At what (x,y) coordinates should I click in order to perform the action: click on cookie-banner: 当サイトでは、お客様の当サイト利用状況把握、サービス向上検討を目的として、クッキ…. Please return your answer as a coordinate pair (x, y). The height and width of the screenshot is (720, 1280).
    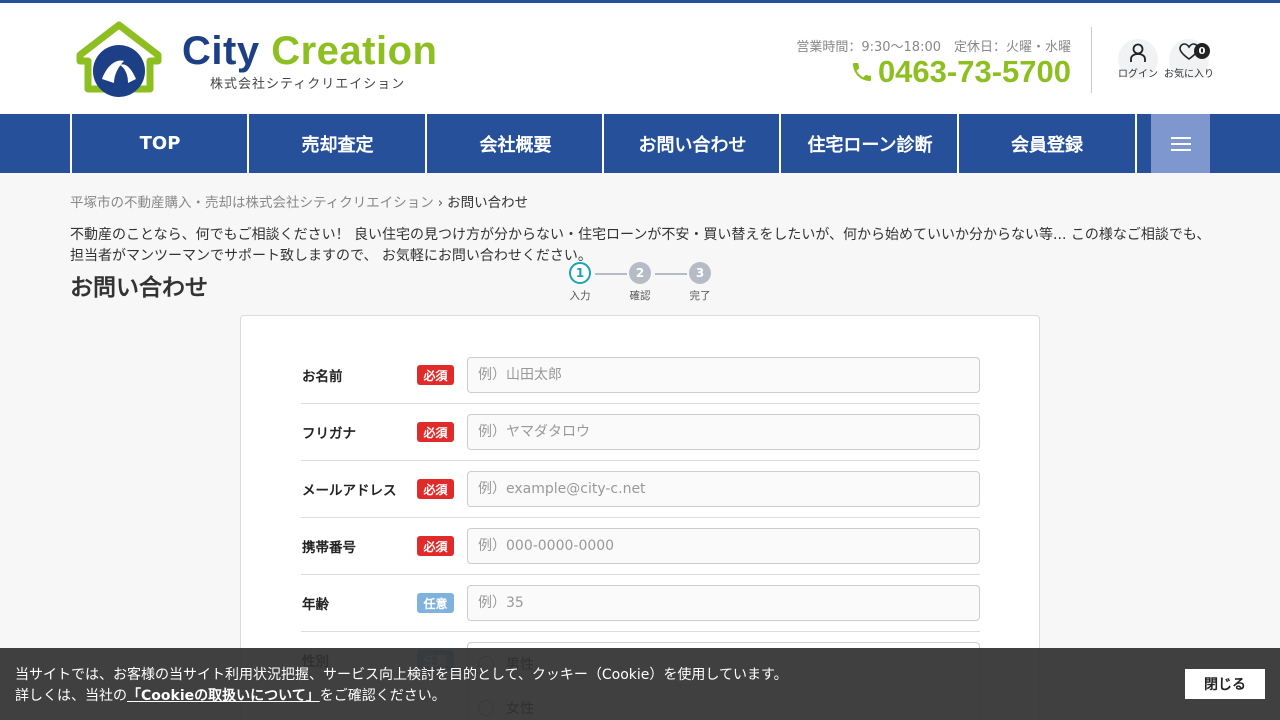
    Looking at the image, I should click on (640, 684).